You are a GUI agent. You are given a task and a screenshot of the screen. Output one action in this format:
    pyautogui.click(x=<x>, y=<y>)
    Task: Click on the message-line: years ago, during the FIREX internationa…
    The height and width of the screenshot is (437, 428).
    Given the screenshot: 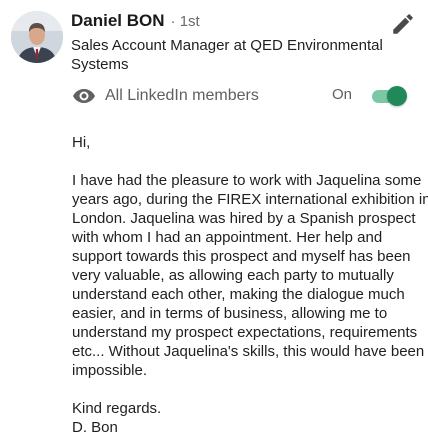 What is the action you would take?
    pyautogui.click(x=250, y=199)
    